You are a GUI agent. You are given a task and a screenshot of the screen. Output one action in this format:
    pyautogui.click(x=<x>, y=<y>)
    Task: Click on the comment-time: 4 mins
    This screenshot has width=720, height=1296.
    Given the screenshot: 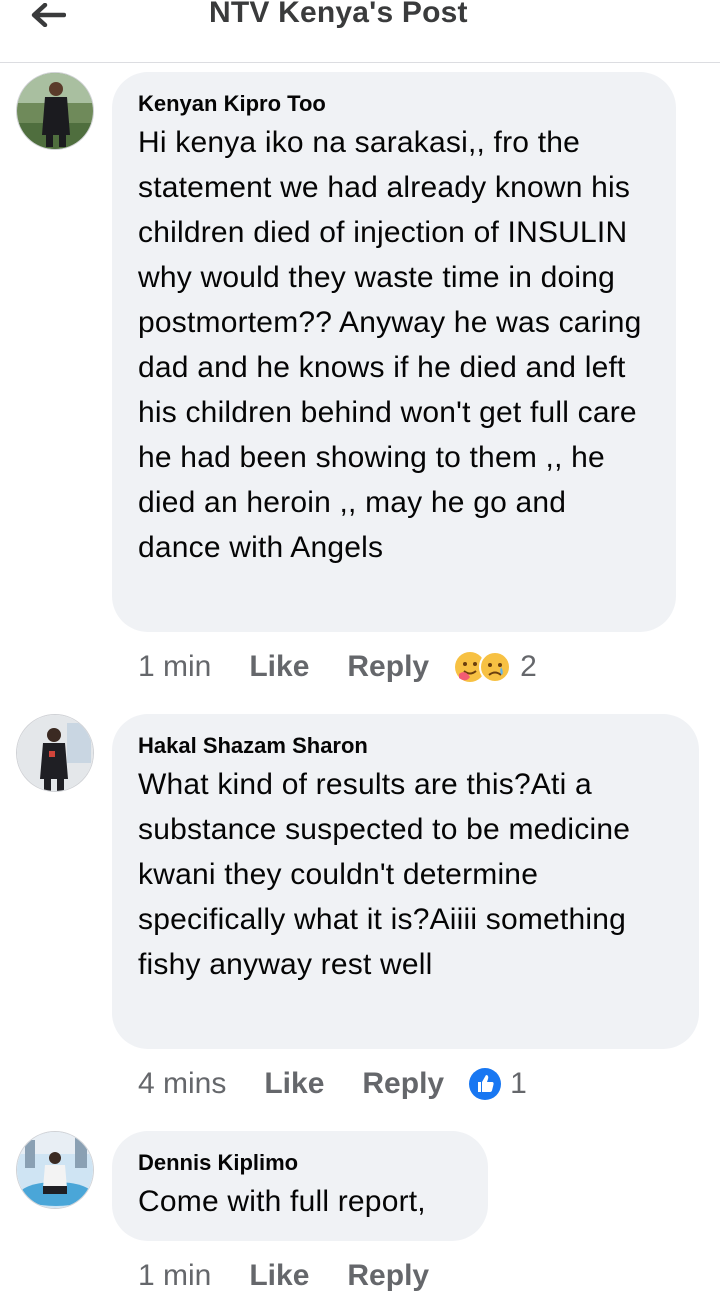 What is the action you would take?
    pyautogui.click(x=182, y=1084)
    